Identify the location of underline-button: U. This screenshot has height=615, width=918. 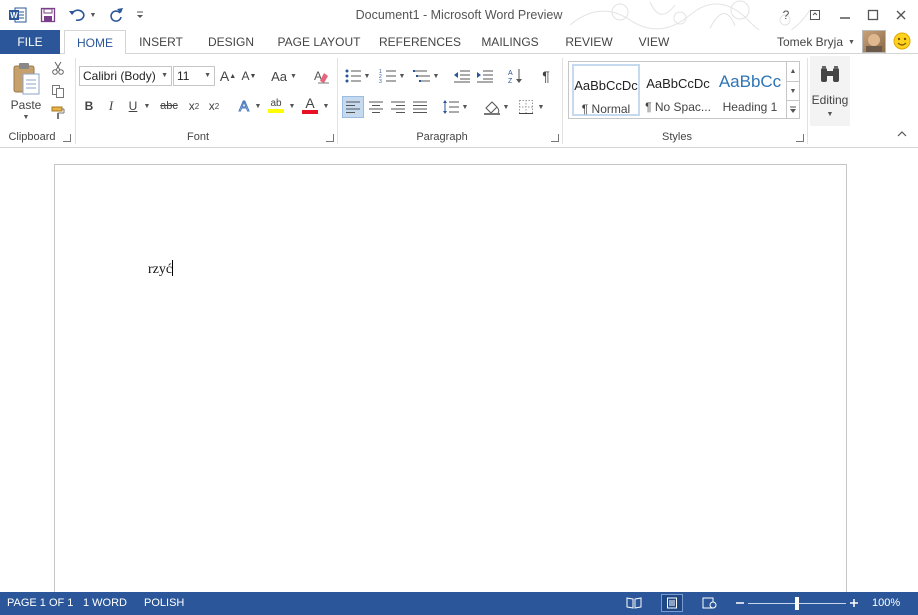
(133, 106).